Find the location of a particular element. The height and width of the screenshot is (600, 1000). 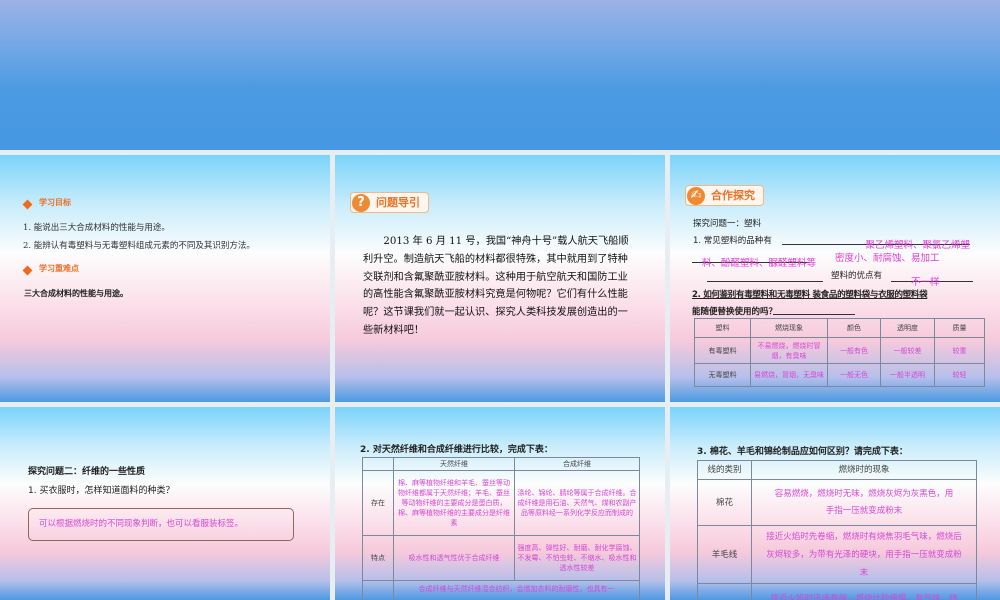

table-cell: 容易燃烧，燃烧时无味，燃烧灰烬为灰黑色，用手指一压就变成粉末 is located at coordinates (864, 502).